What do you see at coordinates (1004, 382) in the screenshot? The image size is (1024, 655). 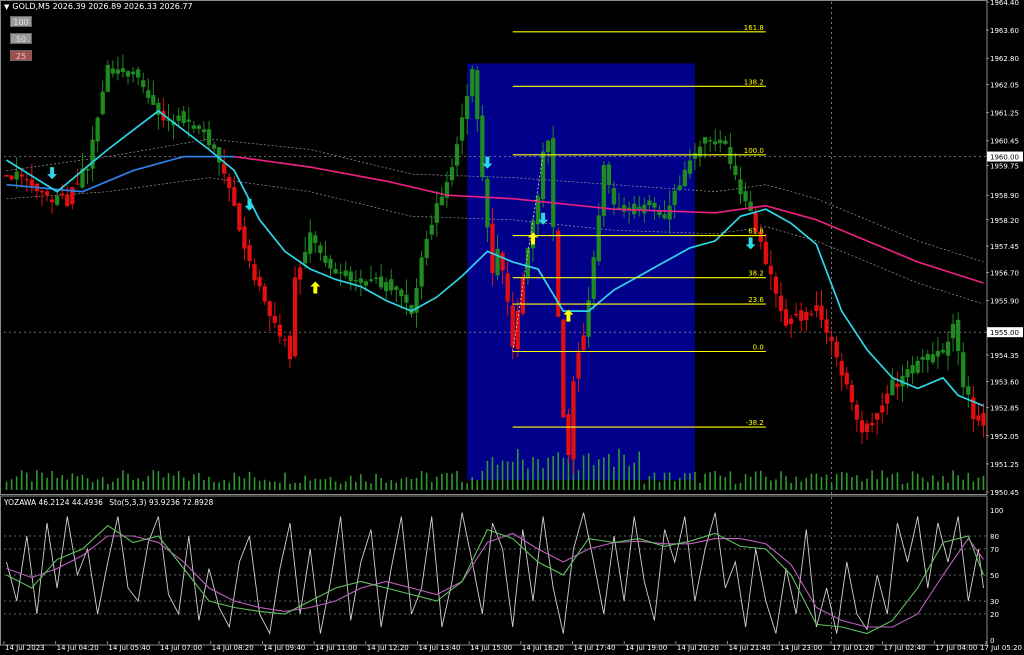 I see `price-tick-label: 1953.60` at bounding box center [1004, 382].